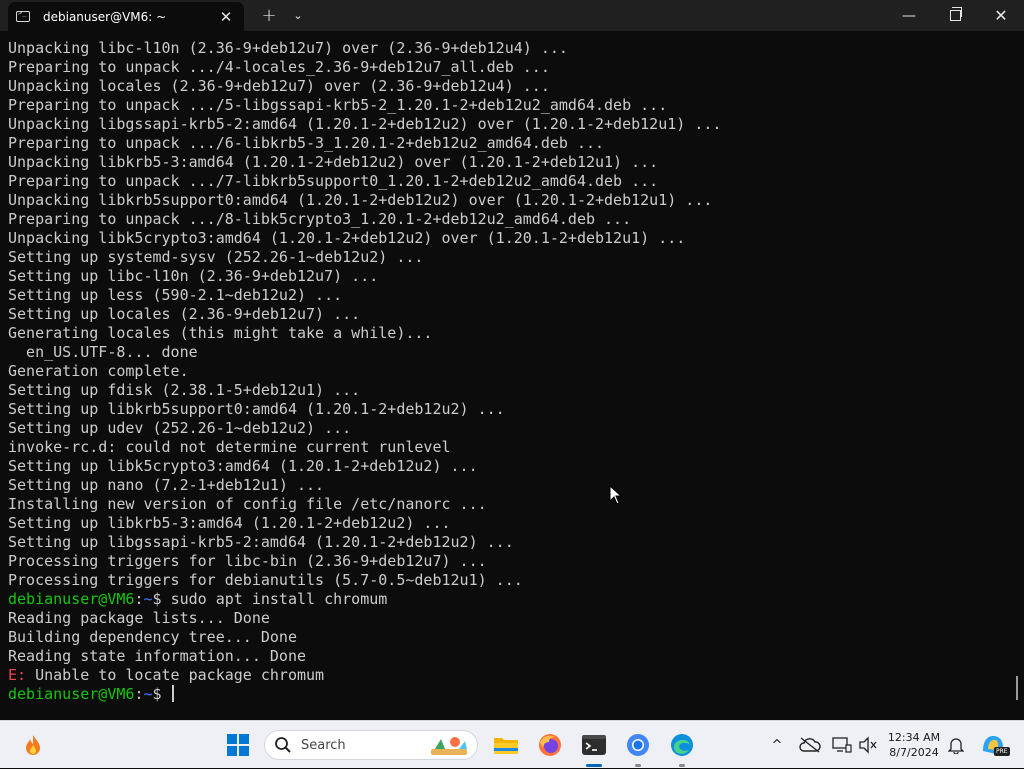 The height and width of the screenshot is (769, 1024). I want to click on error-message: Unable to locate package chromum, so click(175, 675).